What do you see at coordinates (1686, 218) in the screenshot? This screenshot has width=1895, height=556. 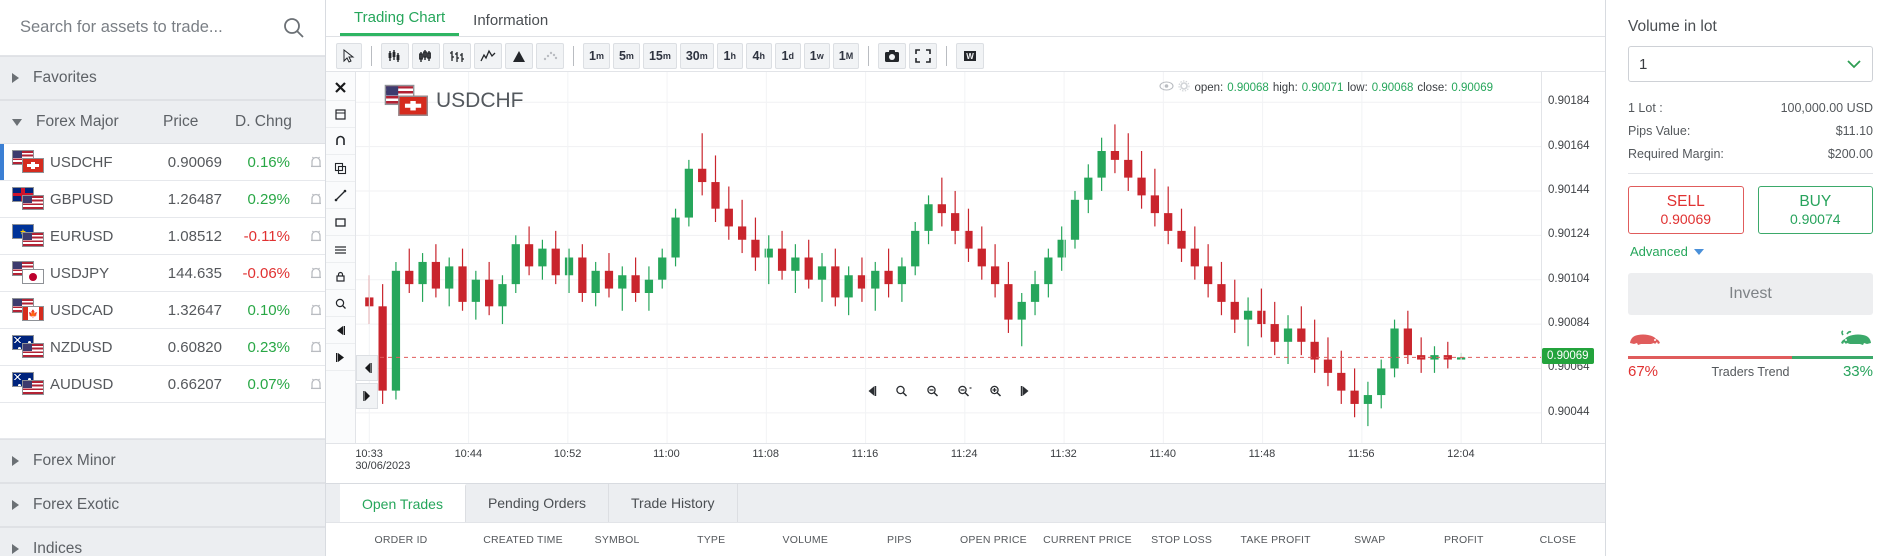 I see `sell-price: 0.90069` at bounding box center [1686, 218].